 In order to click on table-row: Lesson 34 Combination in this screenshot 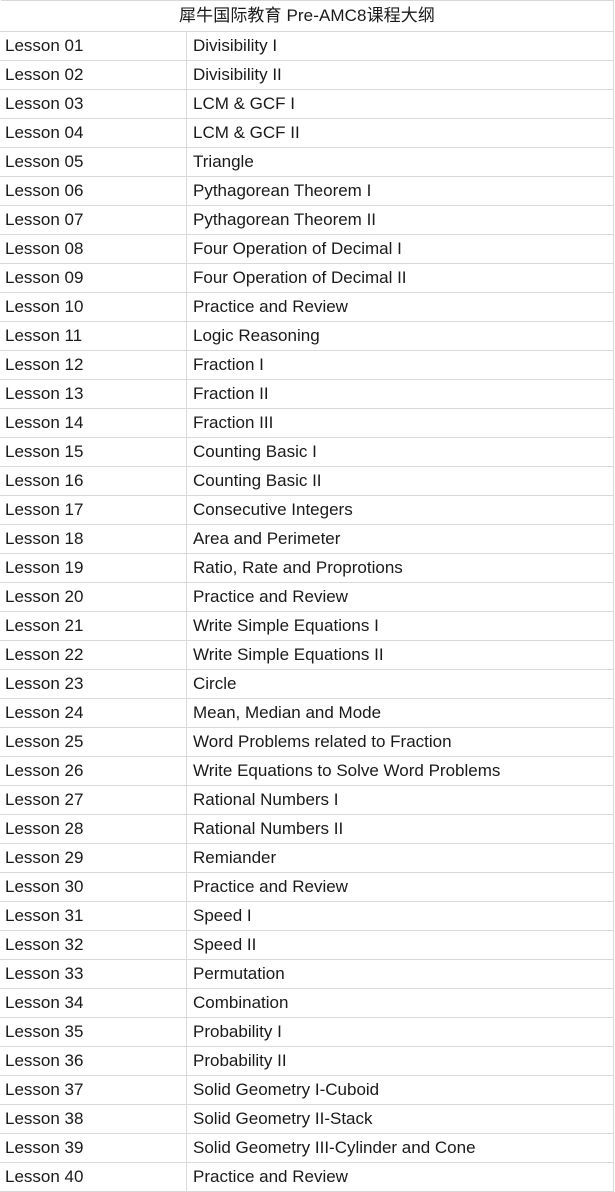, I will do `click(307, 1003)`.